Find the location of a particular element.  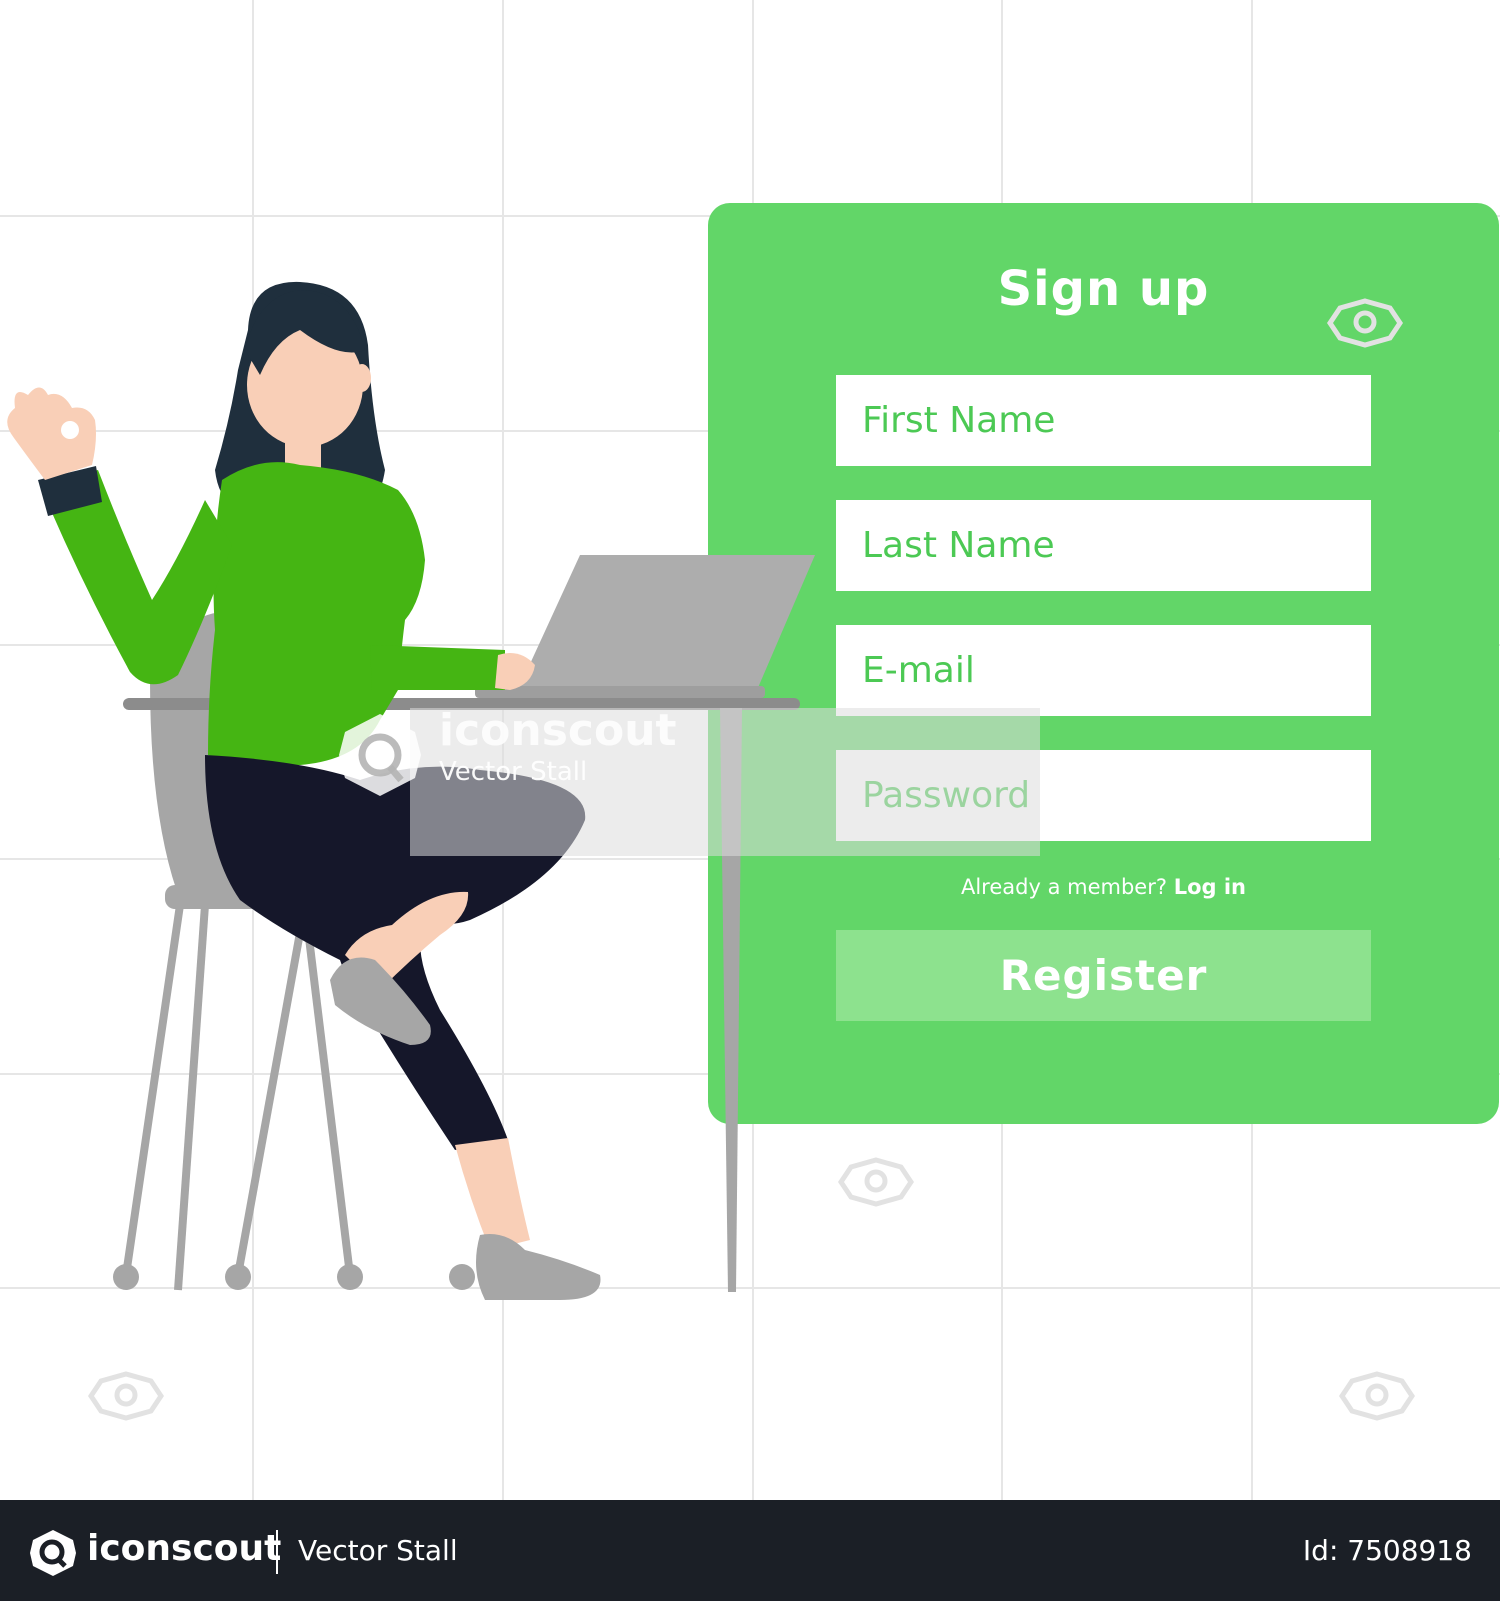

watermark-brand: iconscout is located at coordinates (558, 730).